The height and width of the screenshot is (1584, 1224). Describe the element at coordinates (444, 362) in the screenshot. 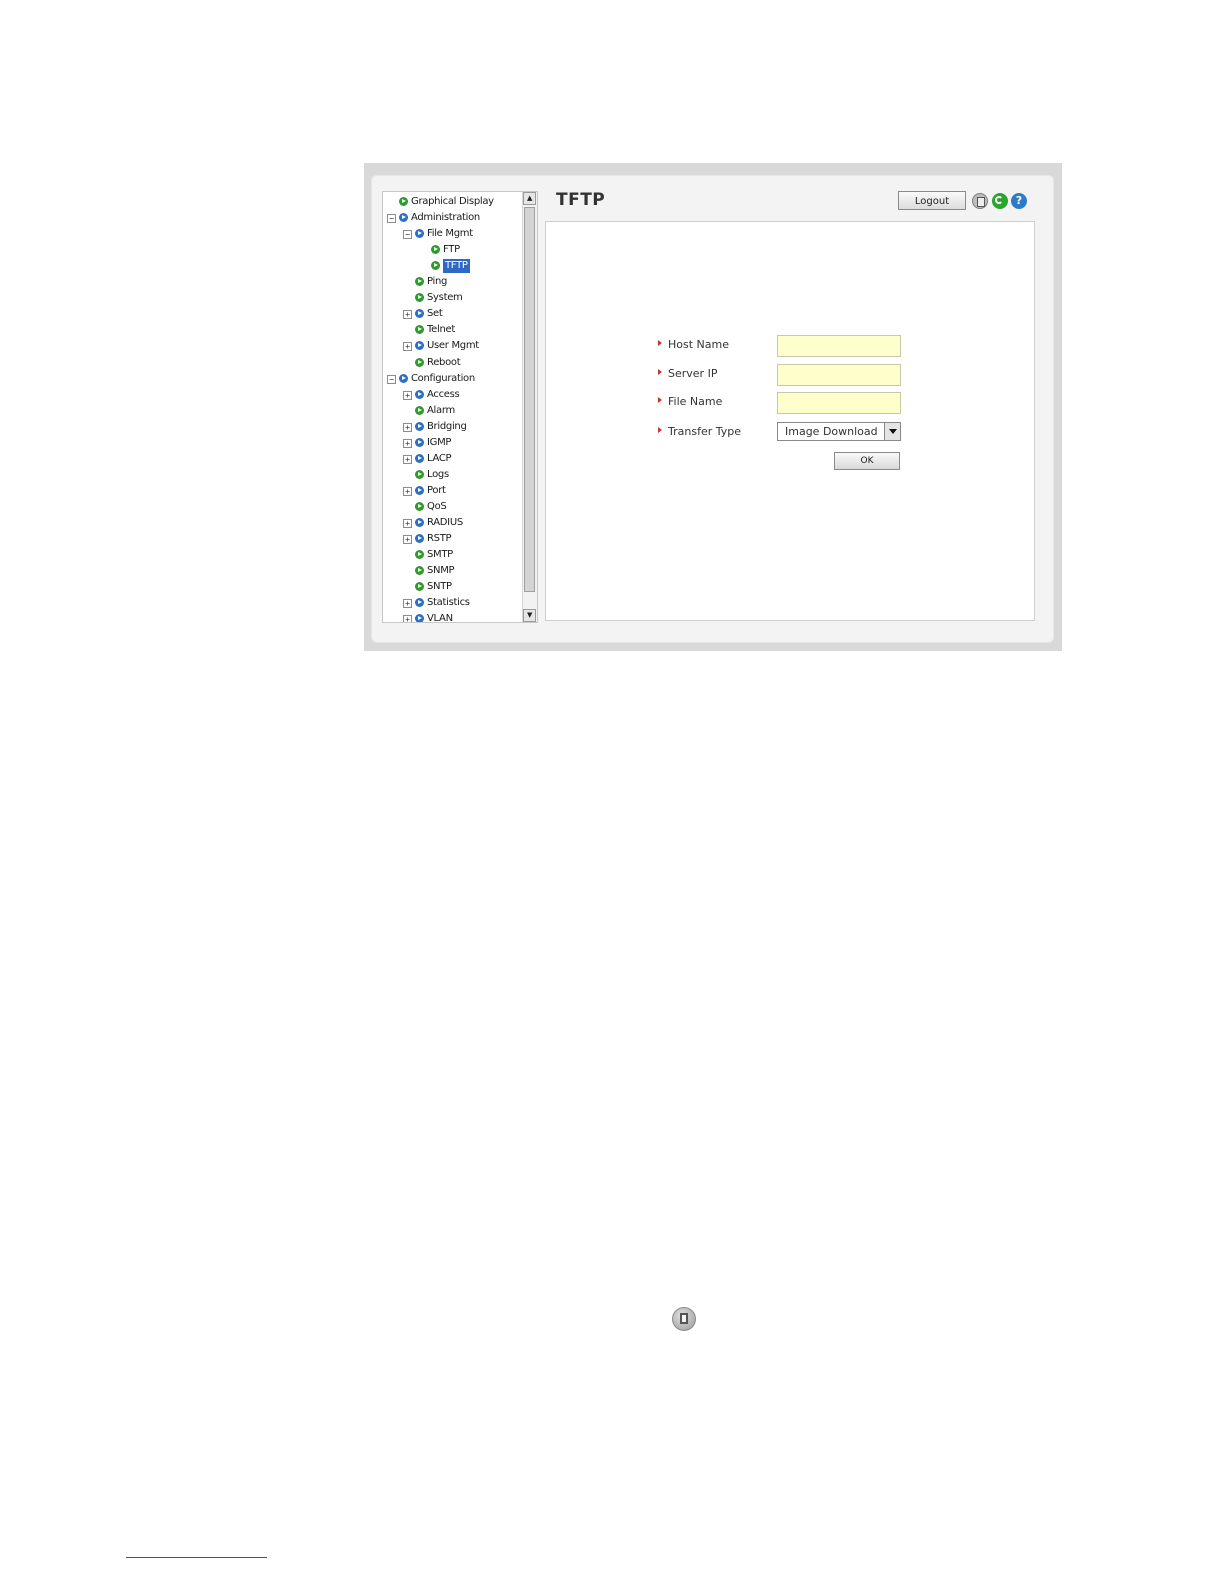

I see `tree-item-label: Reboot` at that location.